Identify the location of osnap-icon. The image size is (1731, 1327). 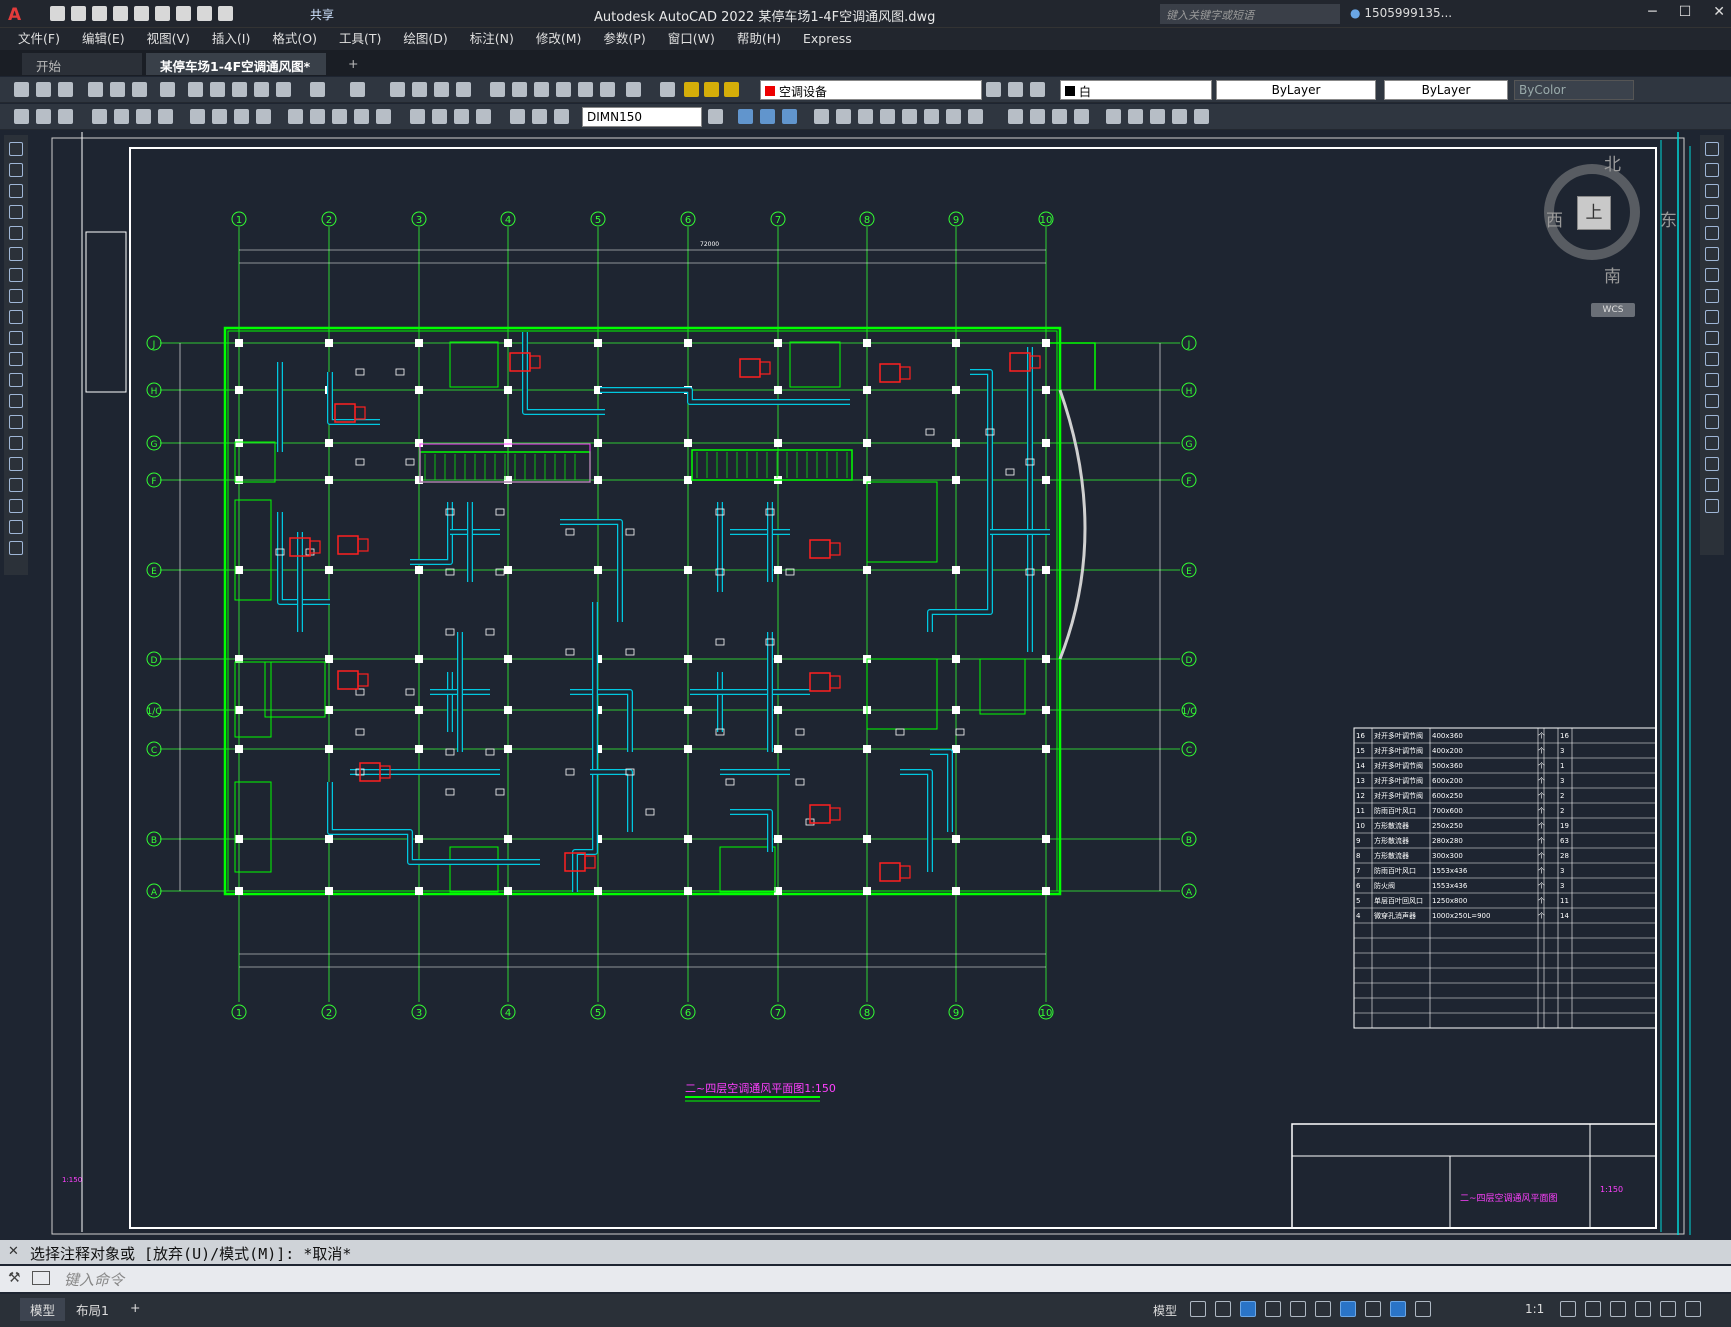
(1348, 1309).